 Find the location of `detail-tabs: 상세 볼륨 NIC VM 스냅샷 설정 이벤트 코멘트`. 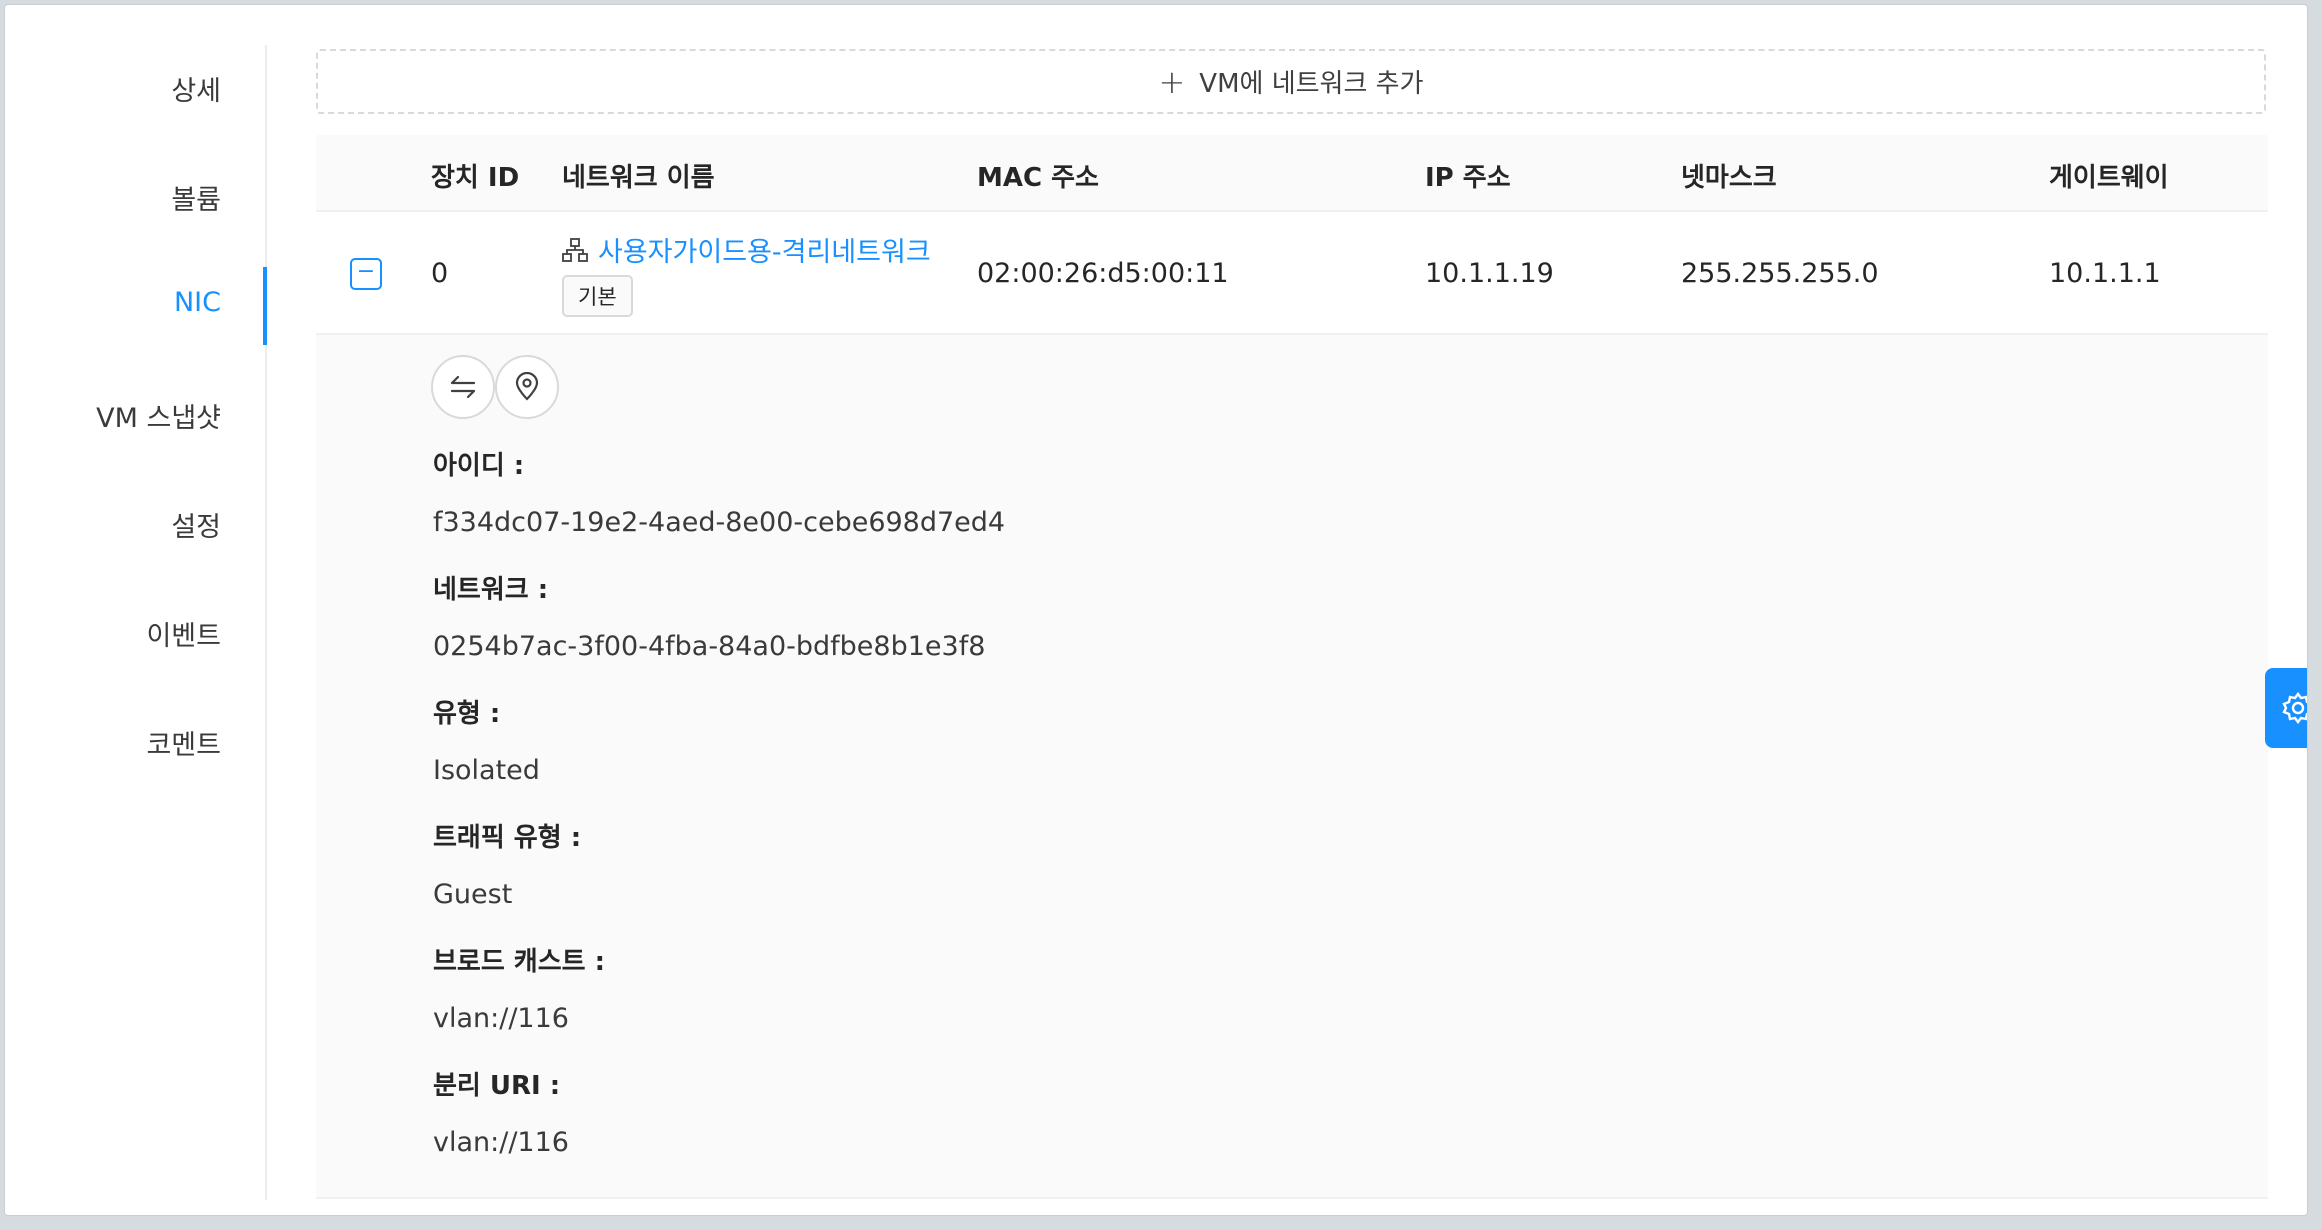

detail-tabs: 상세 볼륨 NIC VM 스냅샷 설정 이벤트 코멘트 is located at coordinates (136, 622).